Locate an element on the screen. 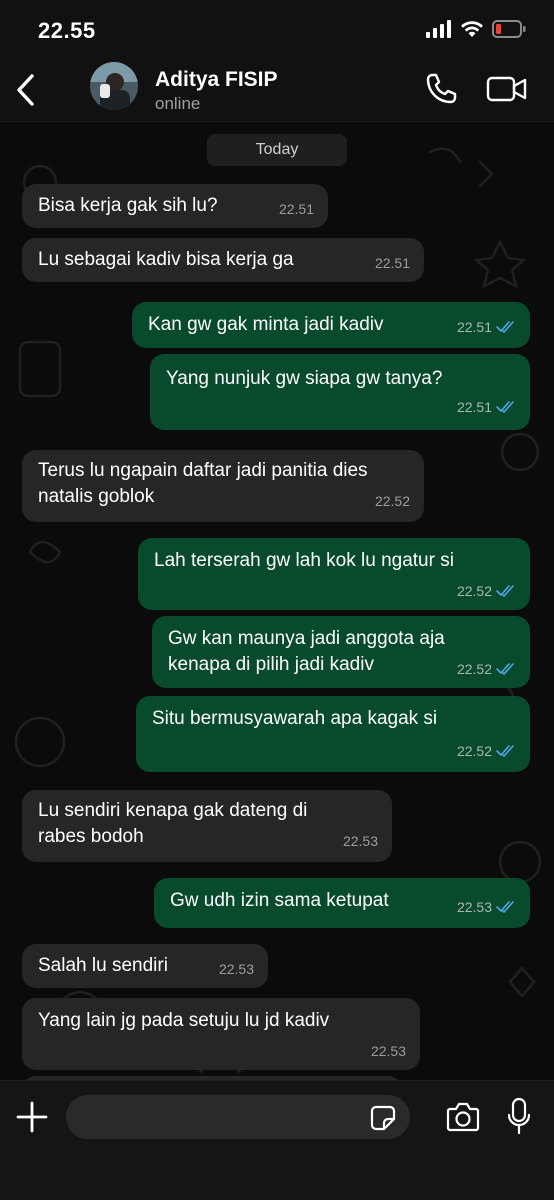 Image resolution: width=554 pixels, height=1200 pixels. message-text: Bisa kerja gak sih lu? is located at coordinates (128, 205).